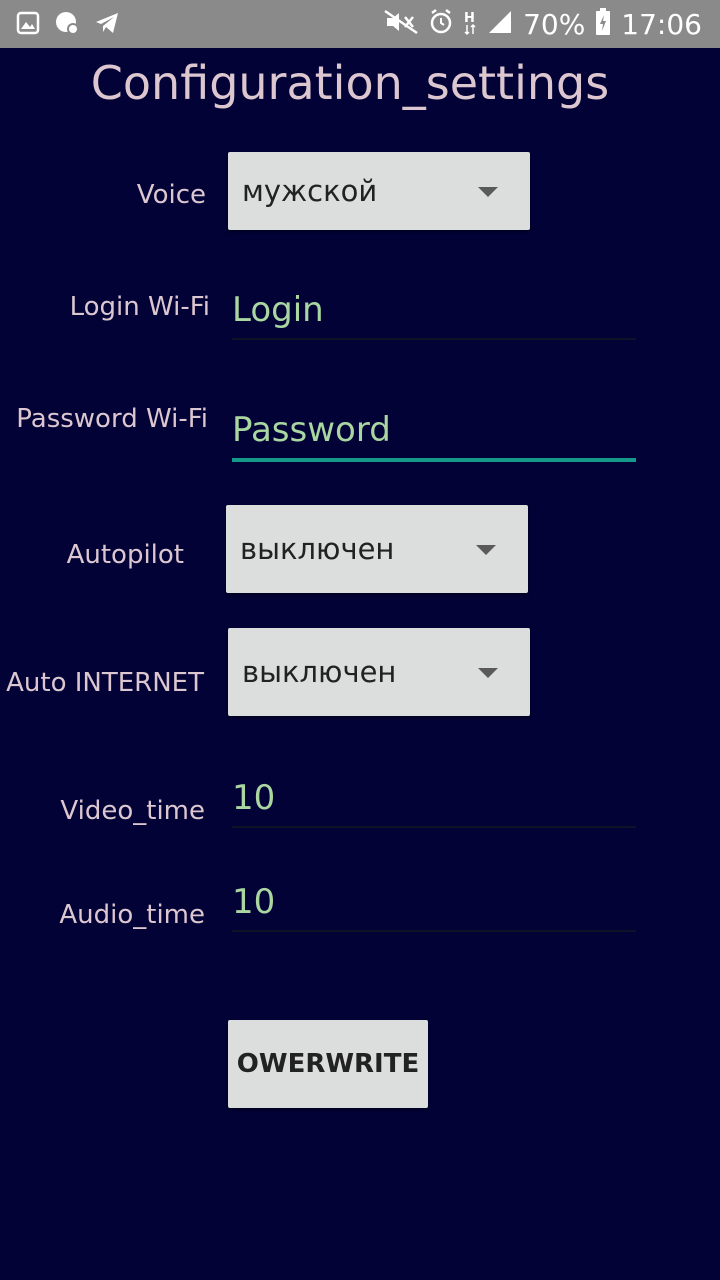  What do you see at coordinates (360, 24) in the screenshot?
I see `status-bar: H 70% 17:06` at bounding box center [360, 24].